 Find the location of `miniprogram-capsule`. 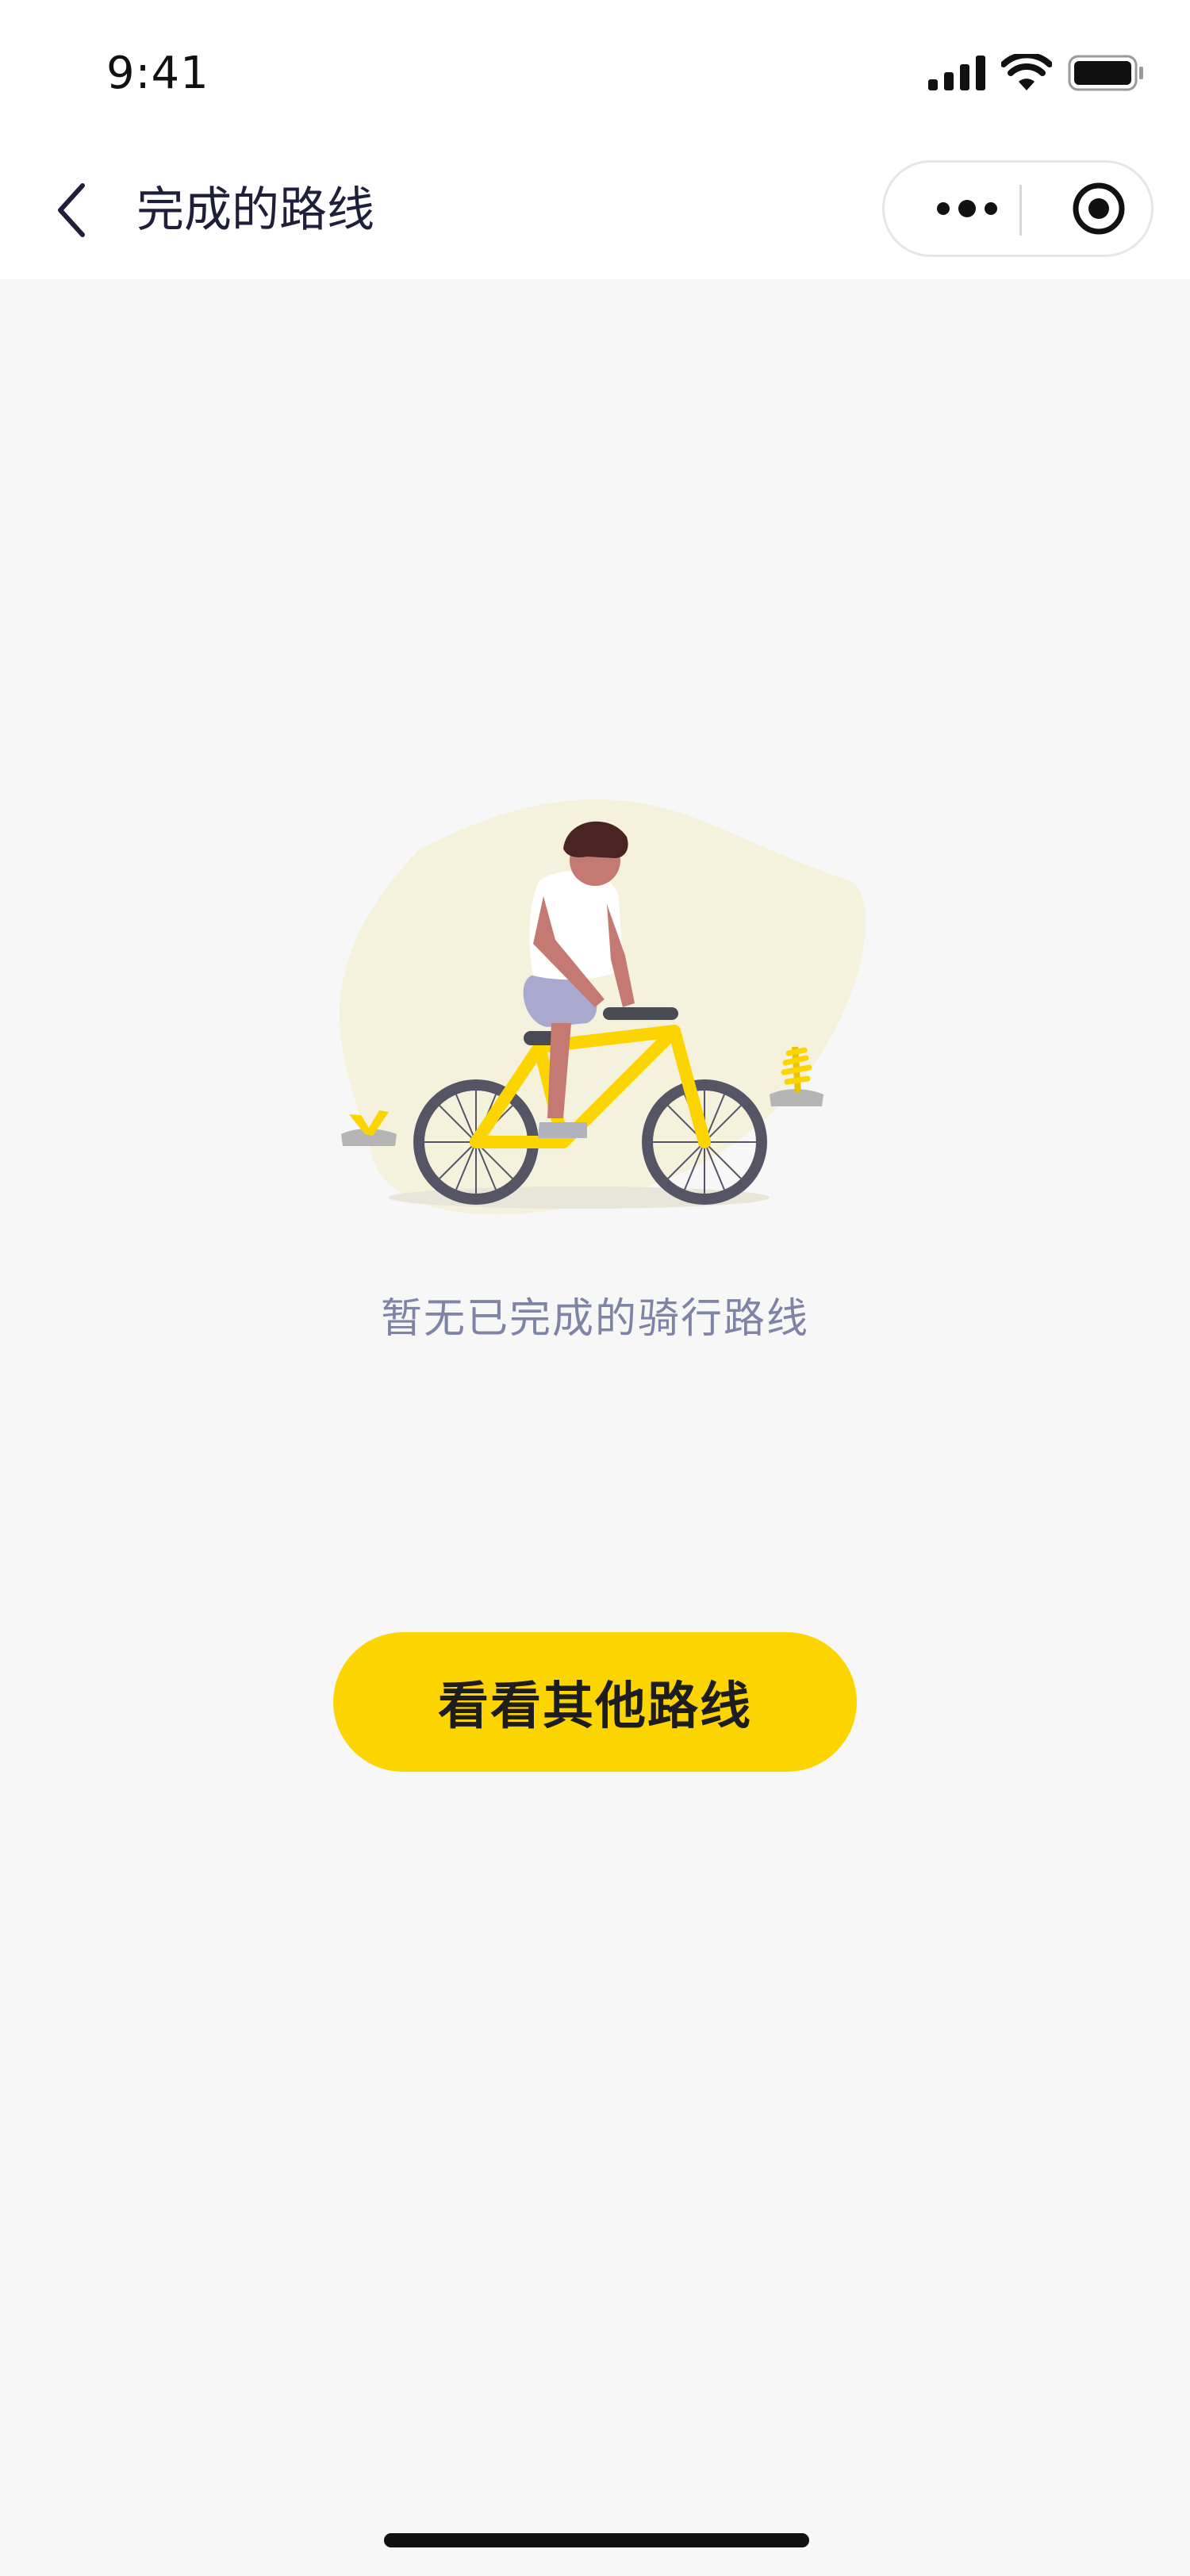

miniprogram-capsule is located at coordinates (1018, 209).